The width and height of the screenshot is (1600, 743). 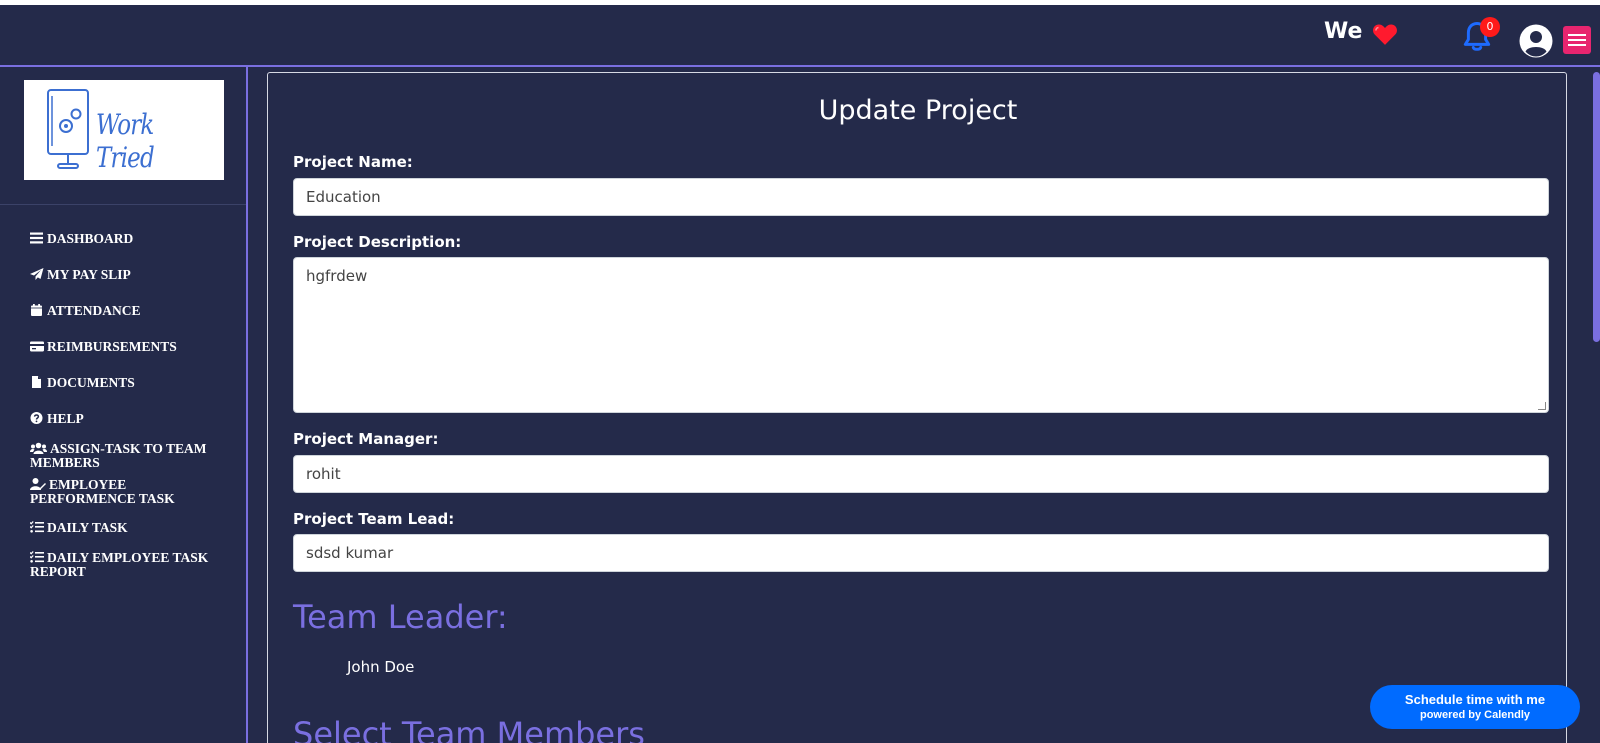 What do you see at coordinates (36, 382) in the screenshot?
I see `file-icon` at bounding box center [36, 382].